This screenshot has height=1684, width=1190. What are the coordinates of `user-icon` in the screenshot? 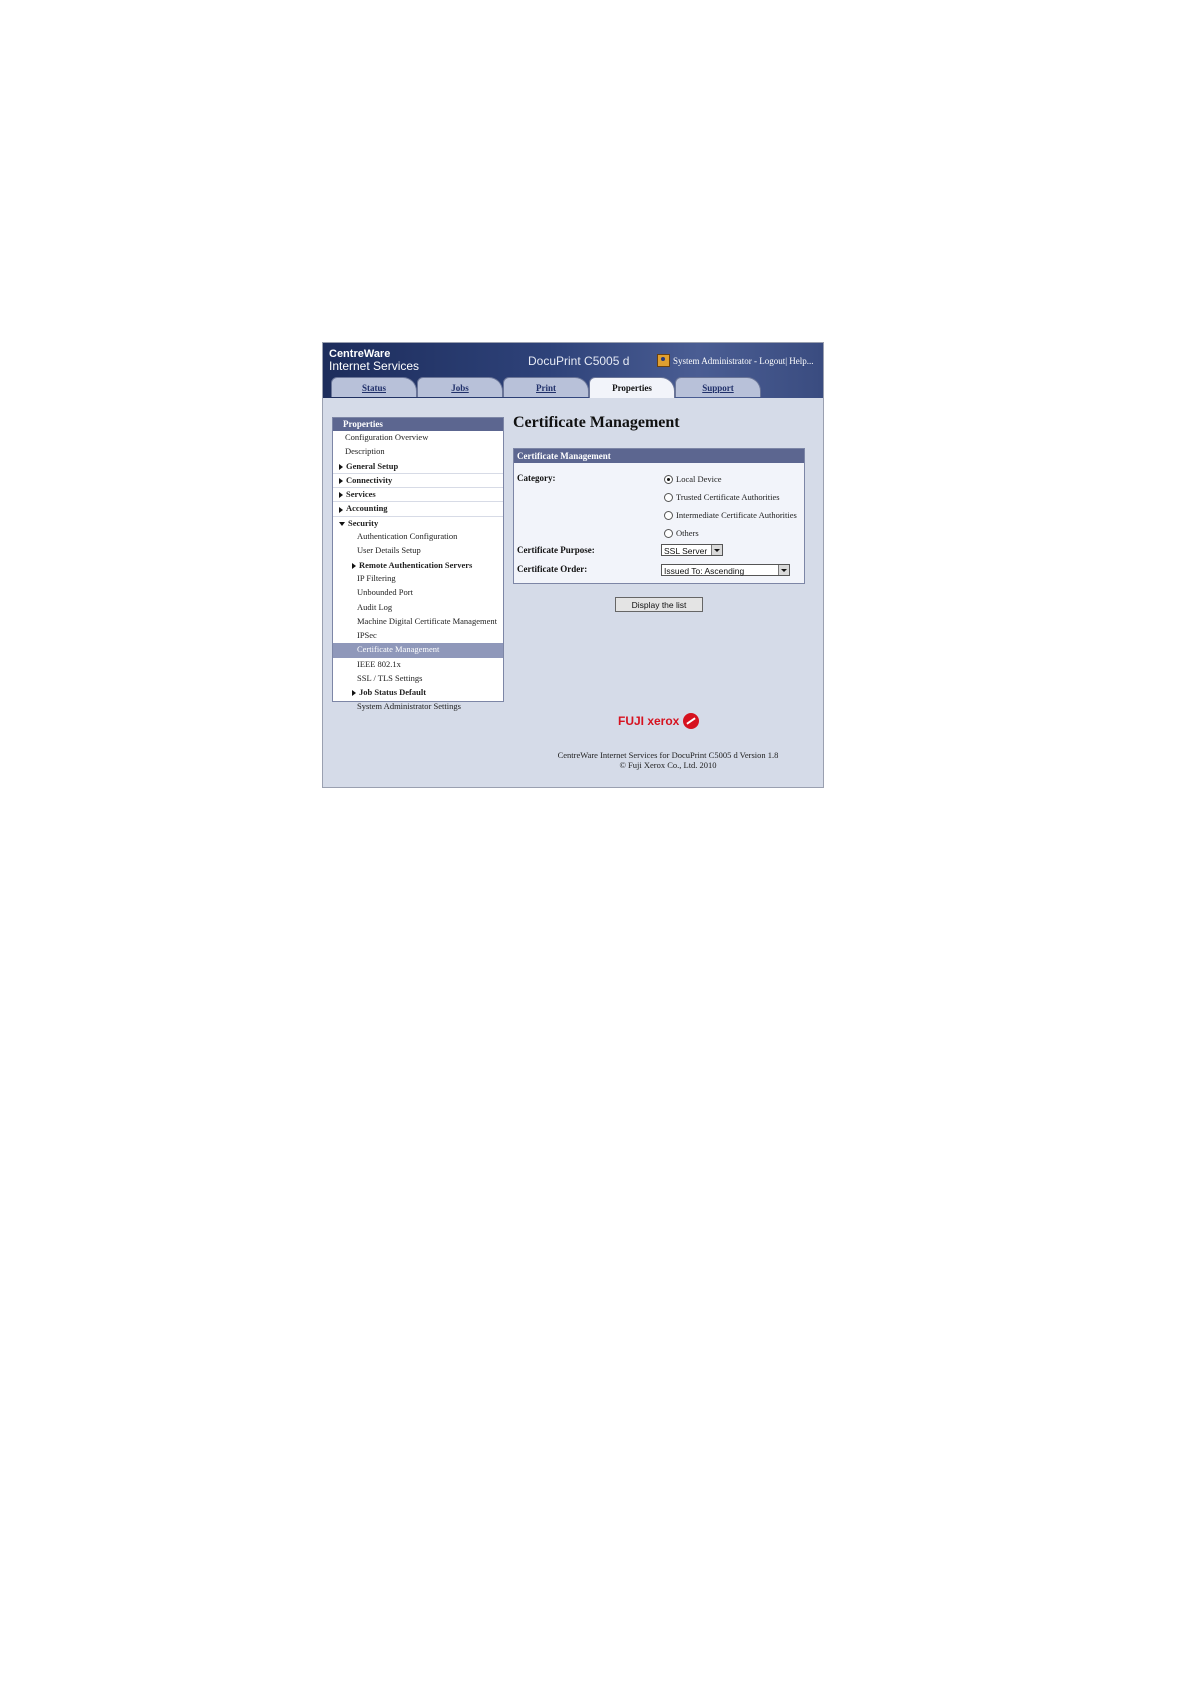 It's located at (663, 360).